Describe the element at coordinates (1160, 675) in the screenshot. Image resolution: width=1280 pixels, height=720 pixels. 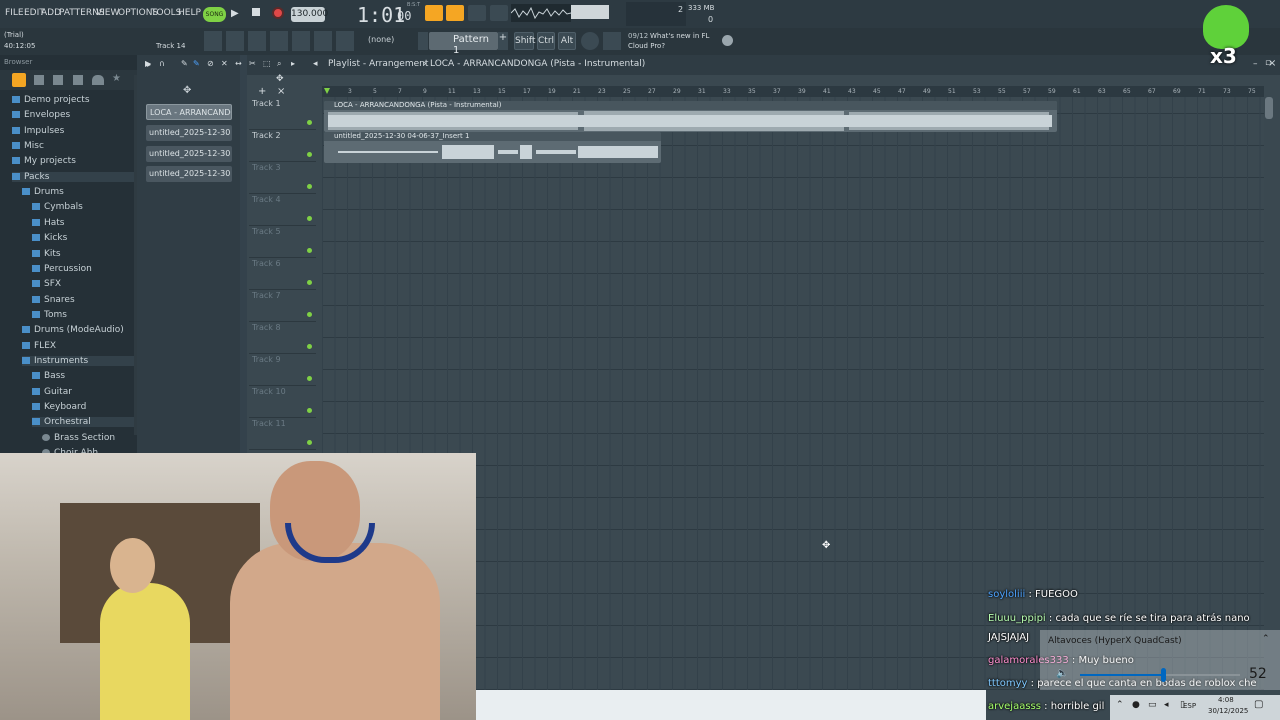
I see `volume-track` at that location.